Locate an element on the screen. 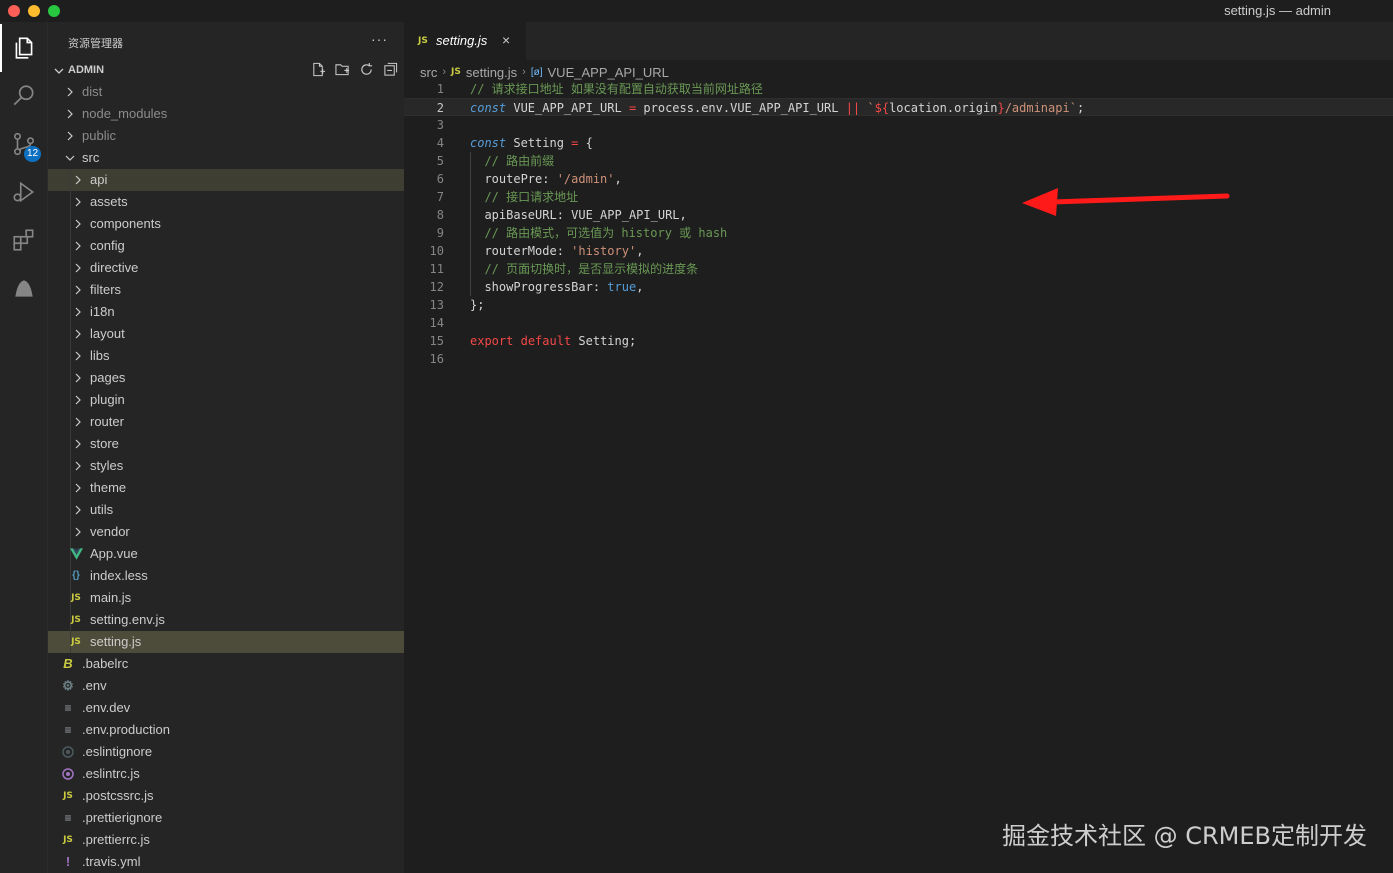 Image resolution: width=1393 pixels, height=873 pixels. new-file-icon is located at coordinates (318, 69).